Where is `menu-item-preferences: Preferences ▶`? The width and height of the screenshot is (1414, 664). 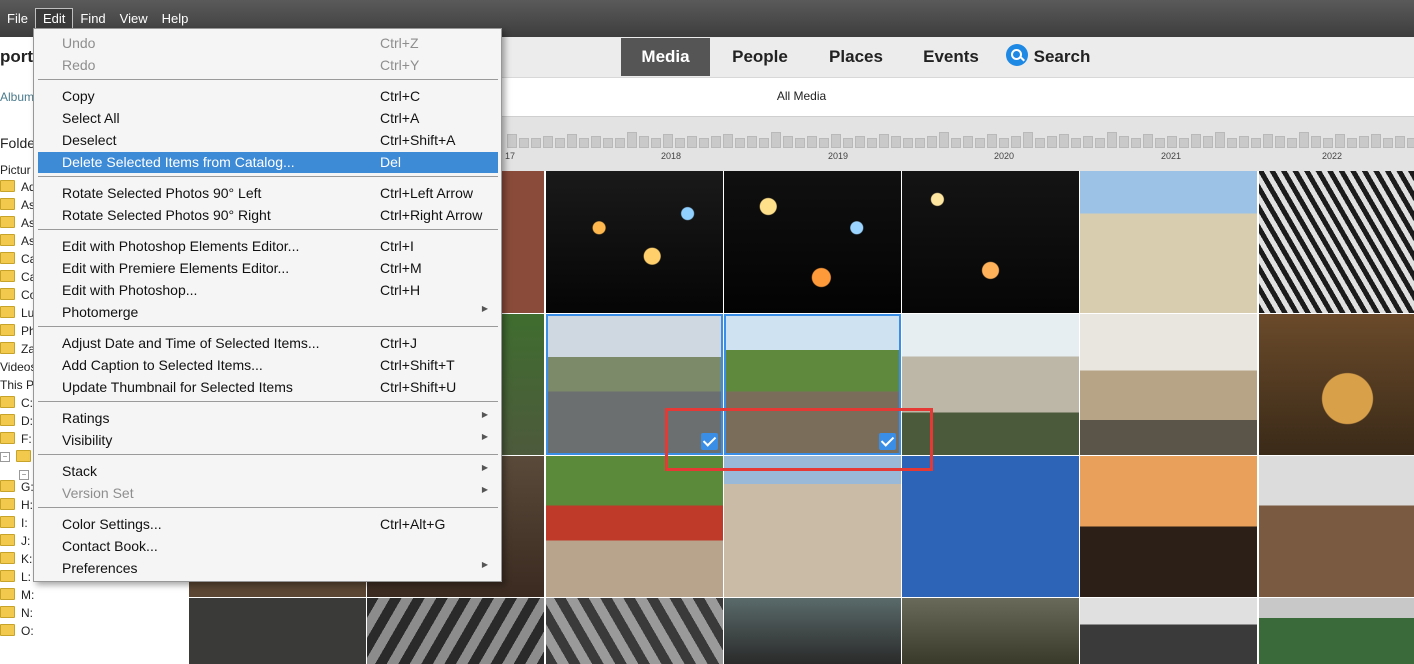
menu-item-preferences: Preferences ▶ is located at coordinates (268, 568).